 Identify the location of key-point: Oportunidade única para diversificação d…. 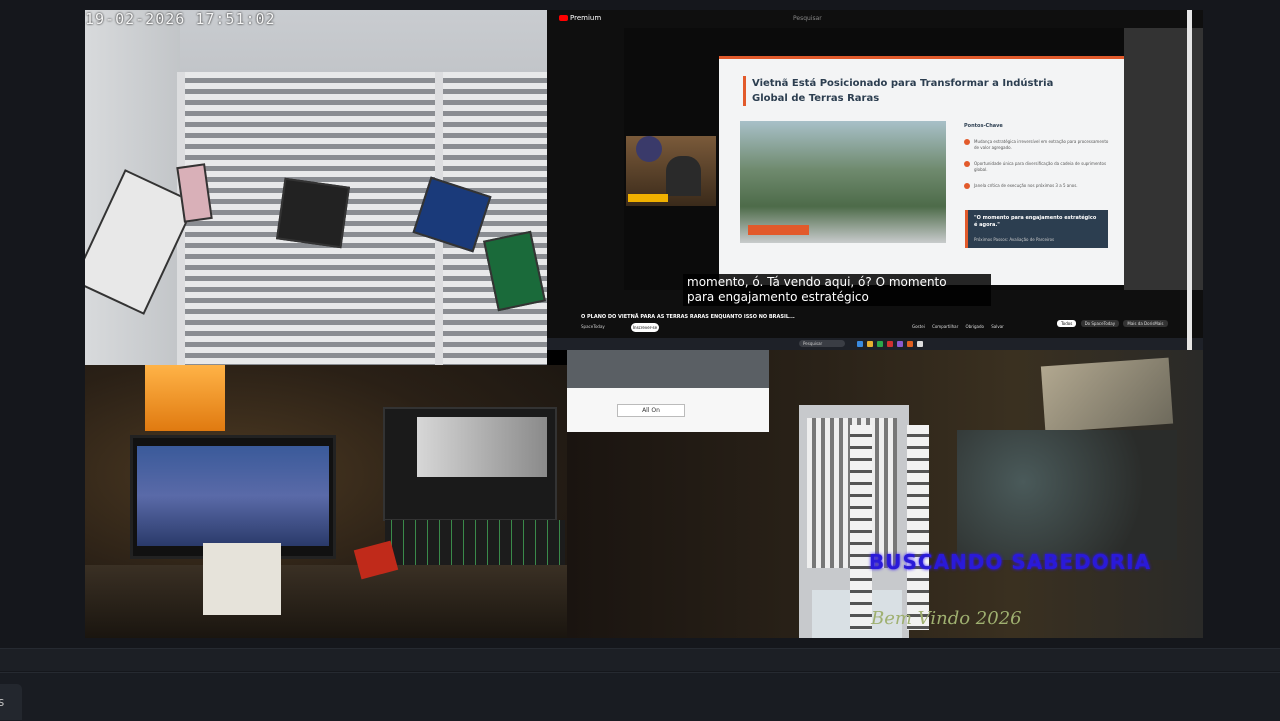
(1039, 167).